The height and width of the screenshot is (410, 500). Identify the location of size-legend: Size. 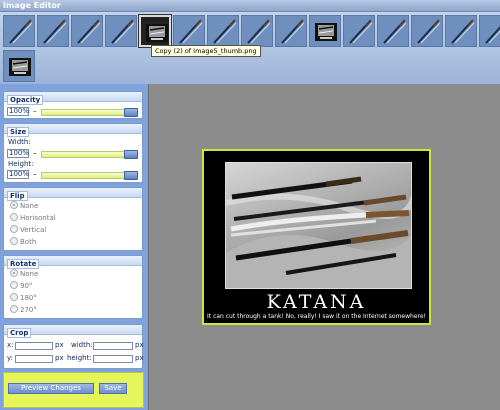
(18, 132).